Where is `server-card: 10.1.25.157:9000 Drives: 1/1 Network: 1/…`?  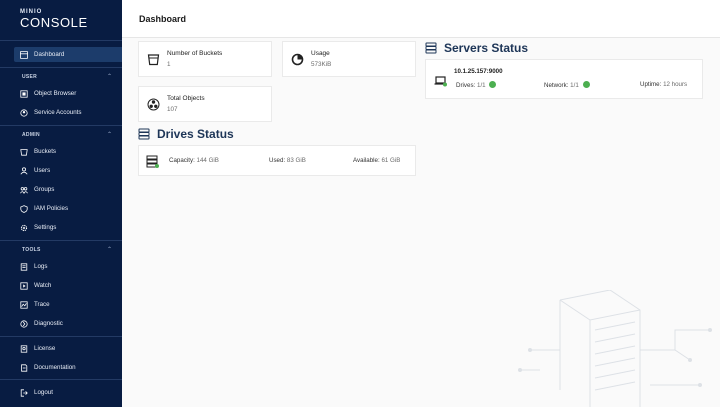
server-card: 10.1.25.157:9000 Drives: 1/1 Network: 1/… is located at coordinates (564, 79).